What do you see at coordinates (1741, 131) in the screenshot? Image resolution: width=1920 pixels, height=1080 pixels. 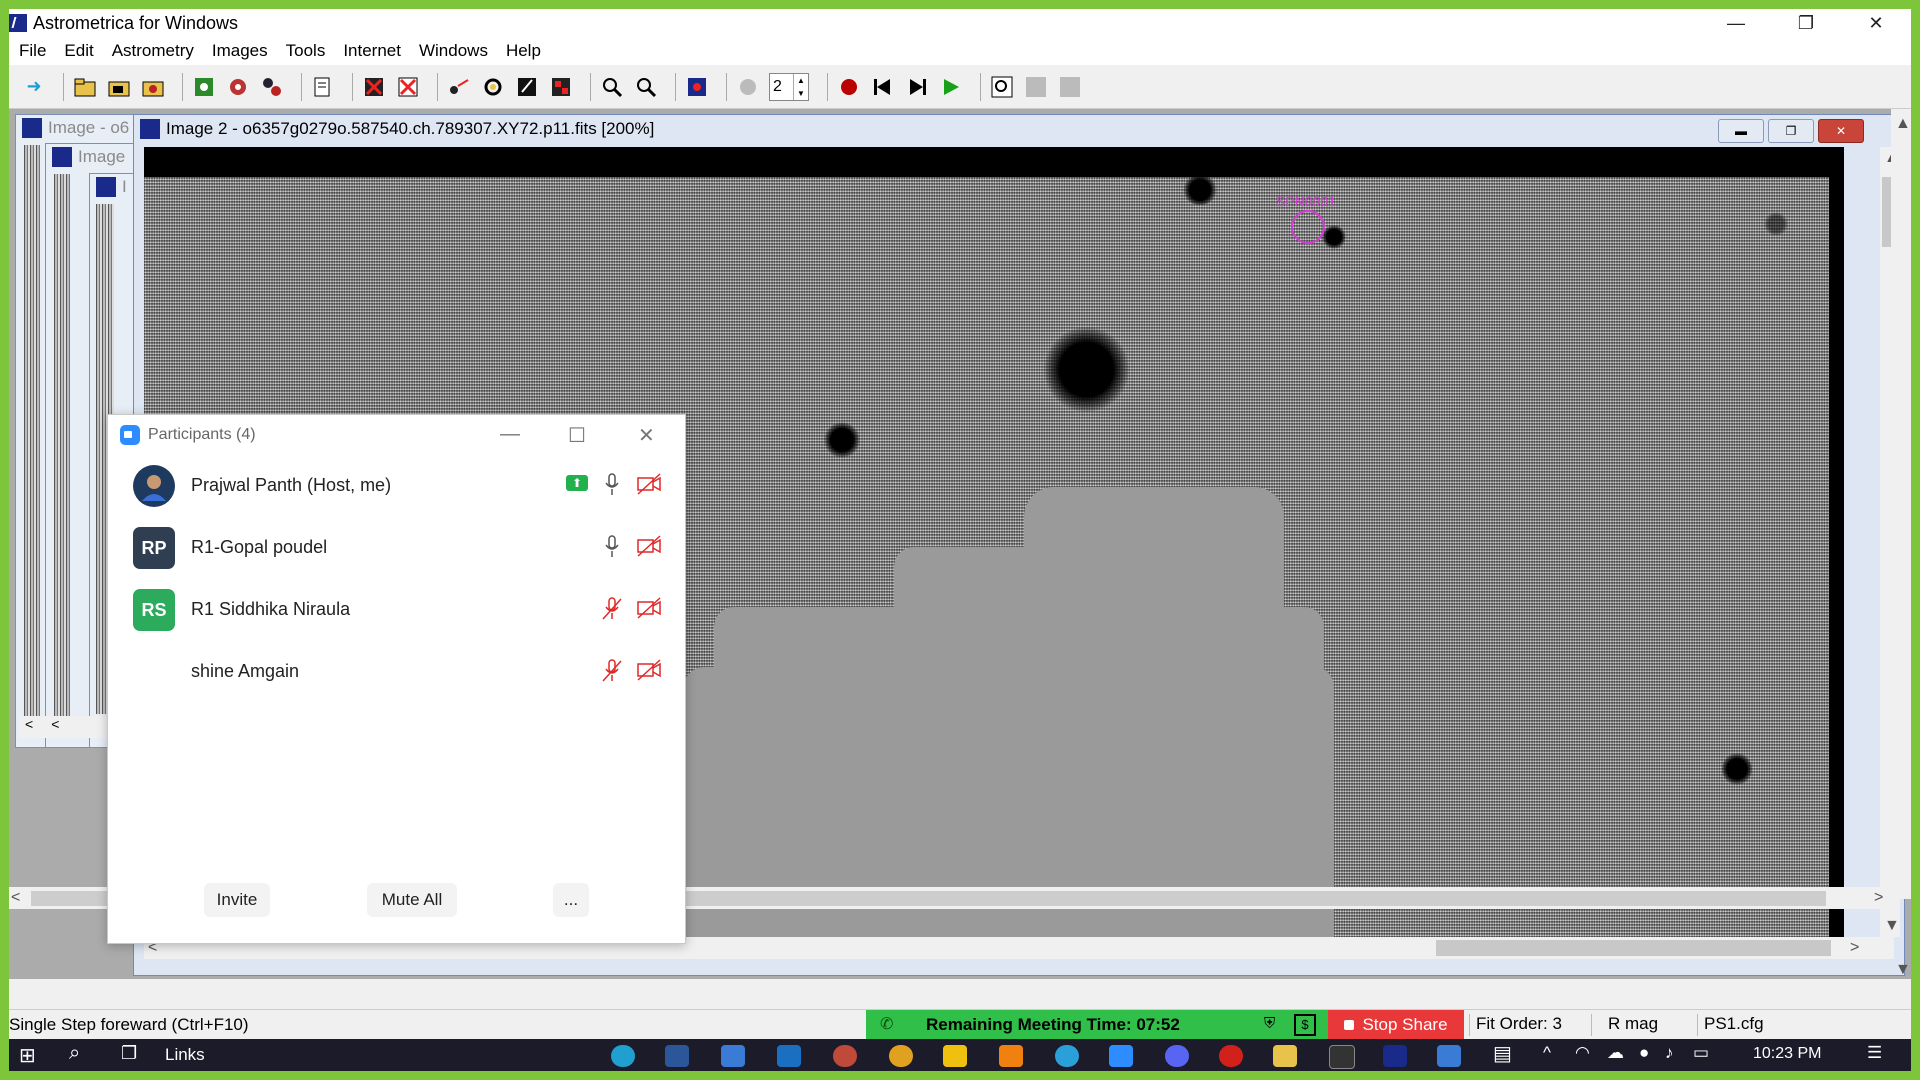 I see `image-minimize-button: ▬` at bounding box center [1741, 131].